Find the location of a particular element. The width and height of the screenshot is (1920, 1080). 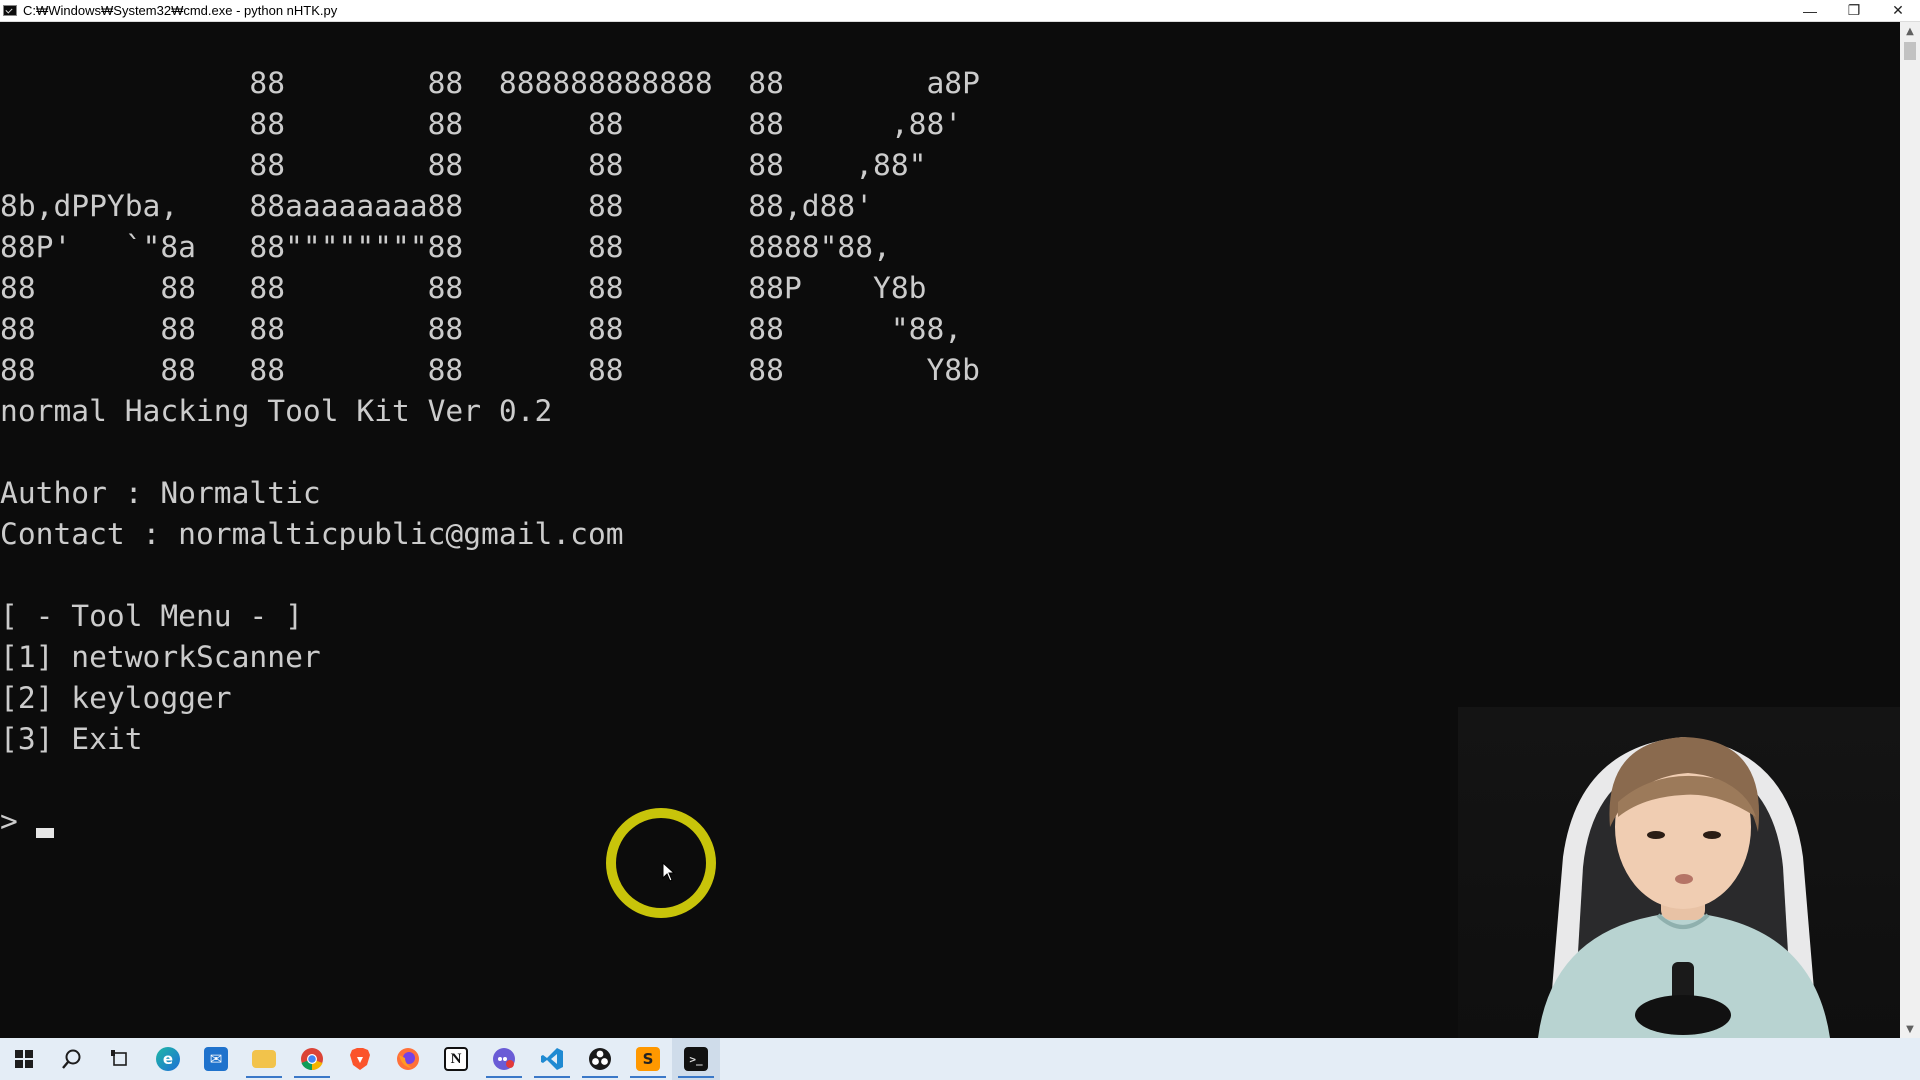

vscode-icon is located at coordinates (552, 1059).